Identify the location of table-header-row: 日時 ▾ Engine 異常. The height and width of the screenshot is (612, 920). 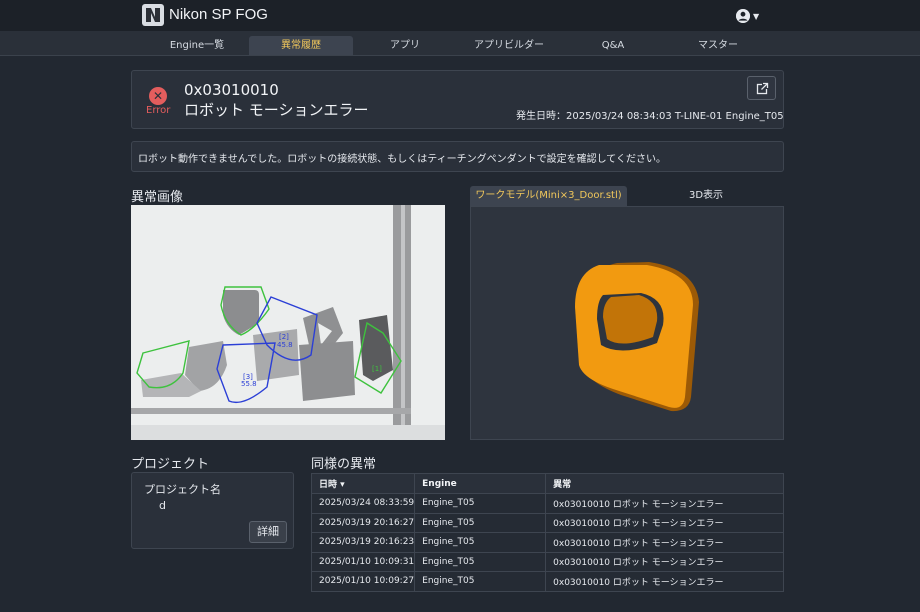
(547, 483).